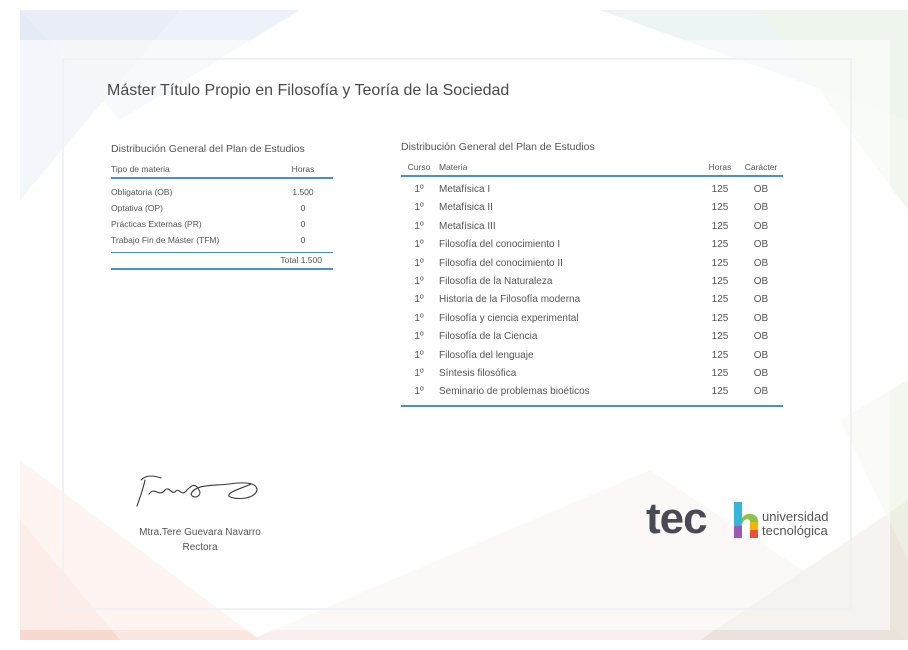 This screenshot has width=908, height=650. What do you see at coordinates (496, 281) in the screenshot?
I see `row-materia: Filosofía de la Naturaleza` at bounding box center [496, 281].